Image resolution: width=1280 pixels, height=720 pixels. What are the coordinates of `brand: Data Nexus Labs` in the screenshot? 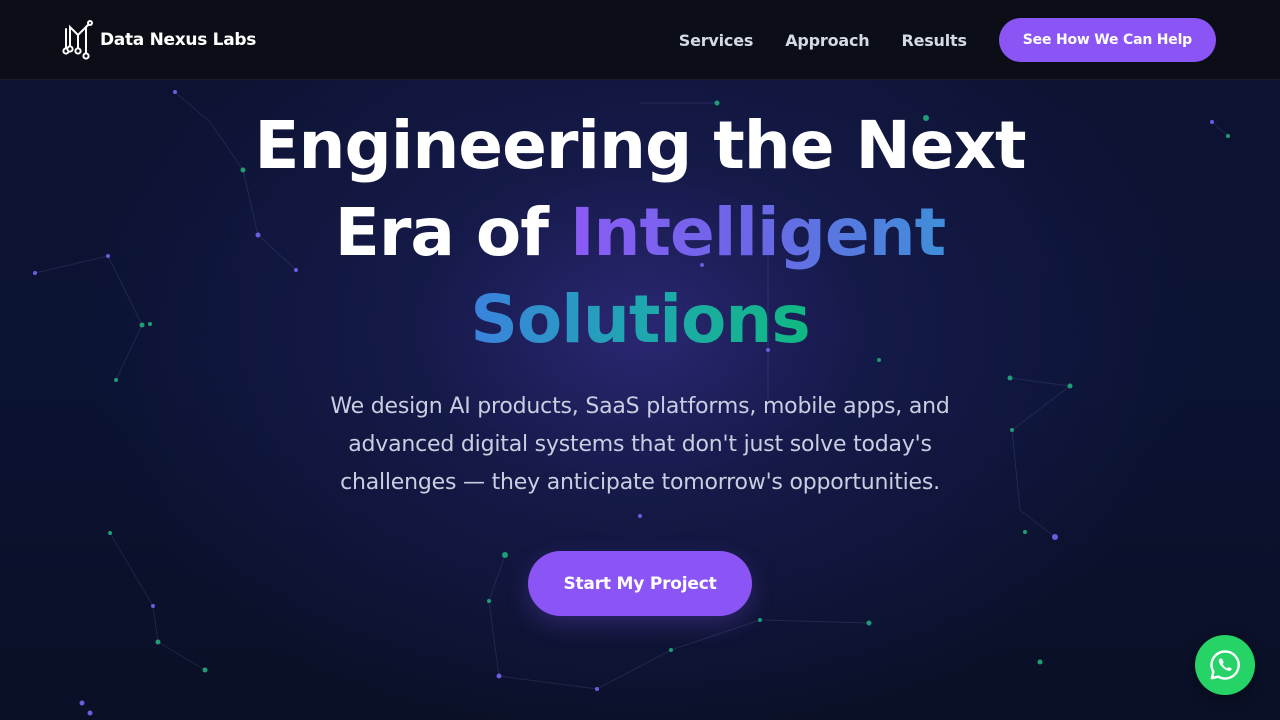 It's located at (159, 40).